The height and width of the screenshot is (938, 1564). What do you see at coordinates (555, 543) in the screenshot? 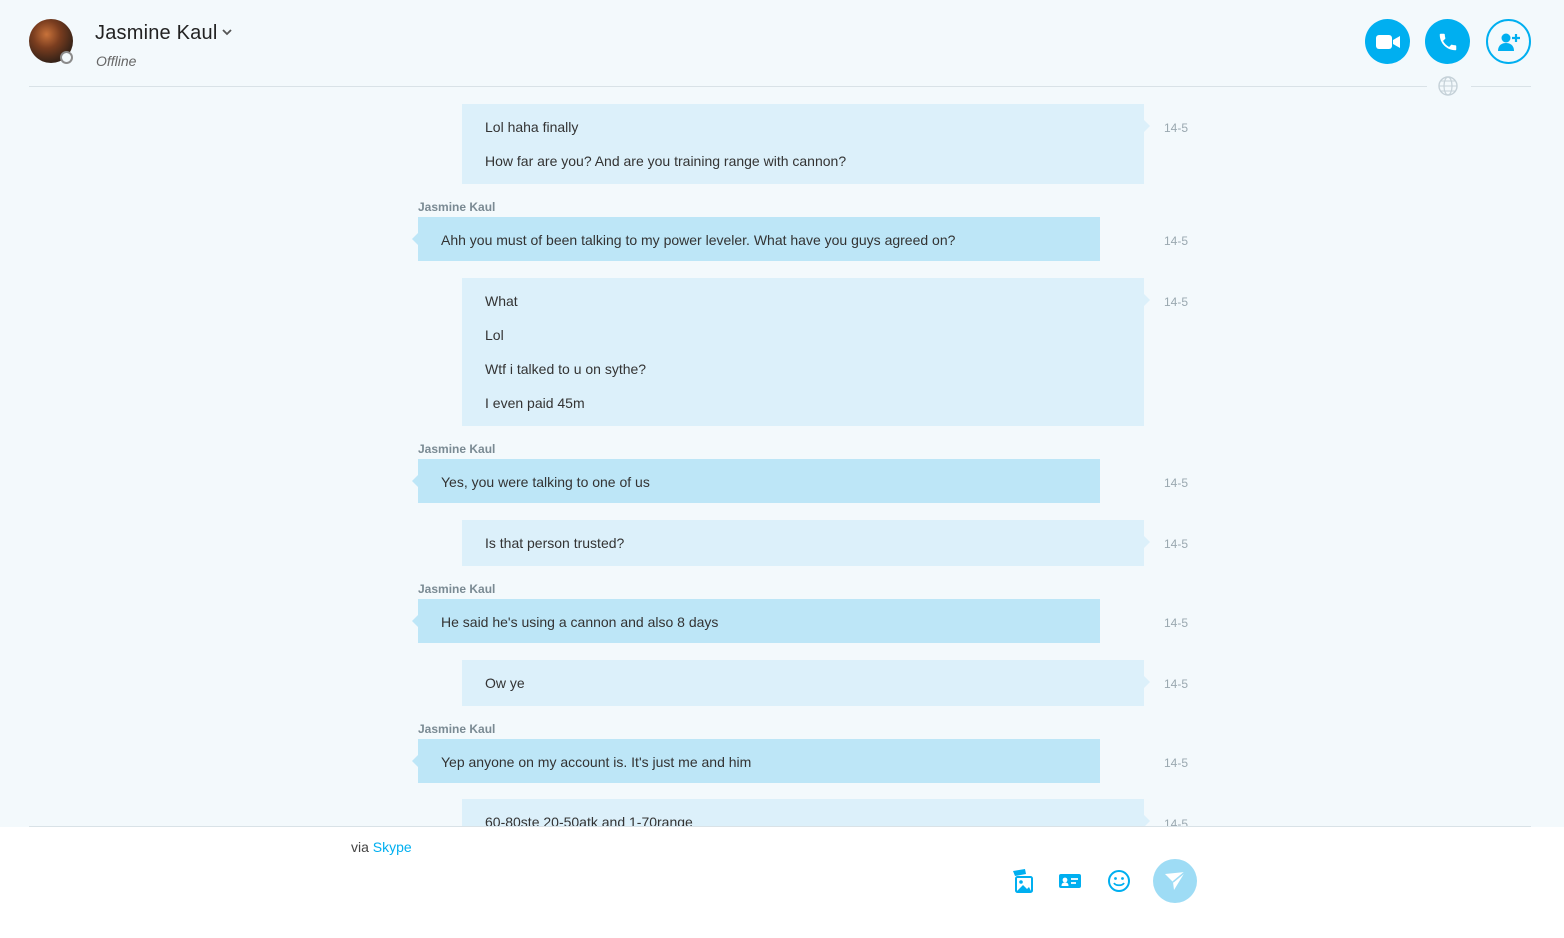
I see `message-text: Is that person trusted?` at bounding box center [555, 543].